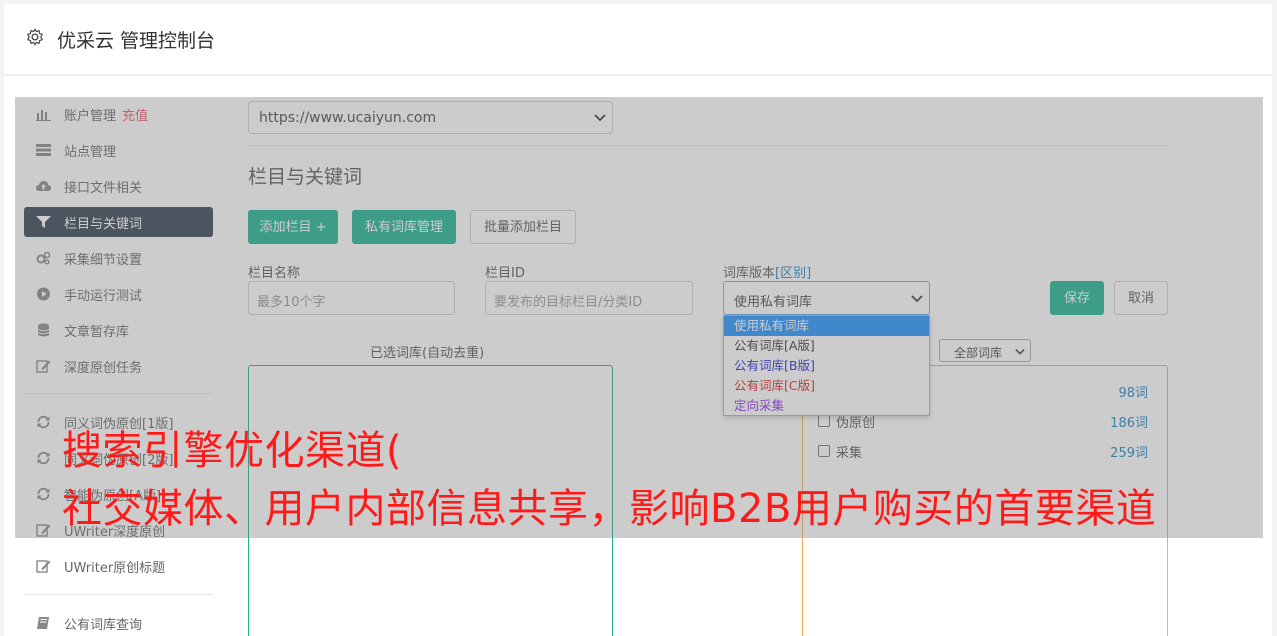 This screenshot has height=636, width=1277. Describe the element at coordinates (35, 37) in the screenshot. I see `gear-icon` at that location.